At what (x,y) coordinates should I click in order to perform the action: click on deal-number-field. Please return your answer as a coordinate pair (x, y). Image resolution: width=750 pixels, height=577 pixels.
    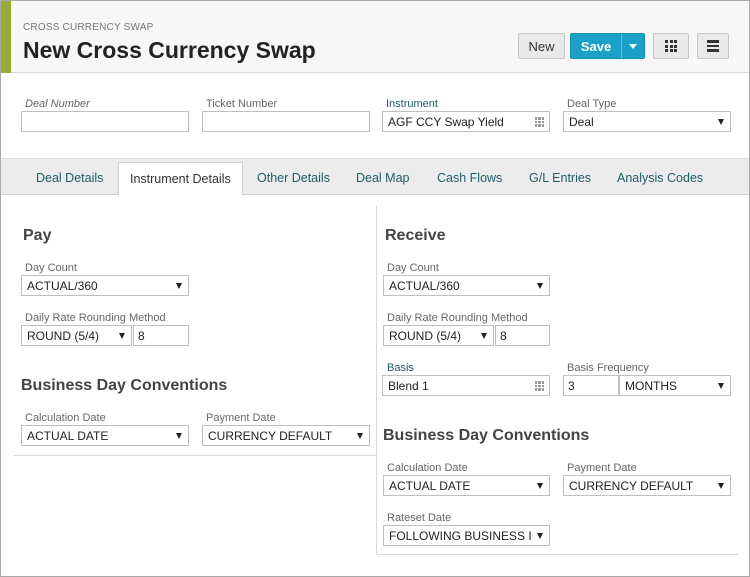
    Looking at the image, I should click on (105, 121).